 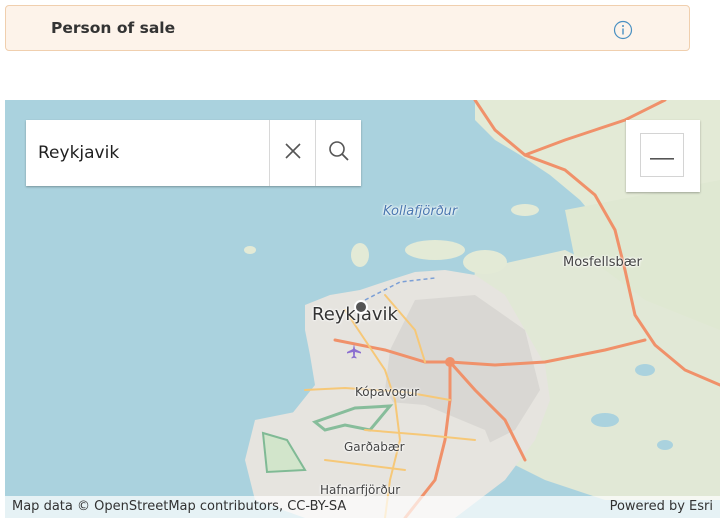 I want to click on airplane-icon, so click(x=354, y=353).